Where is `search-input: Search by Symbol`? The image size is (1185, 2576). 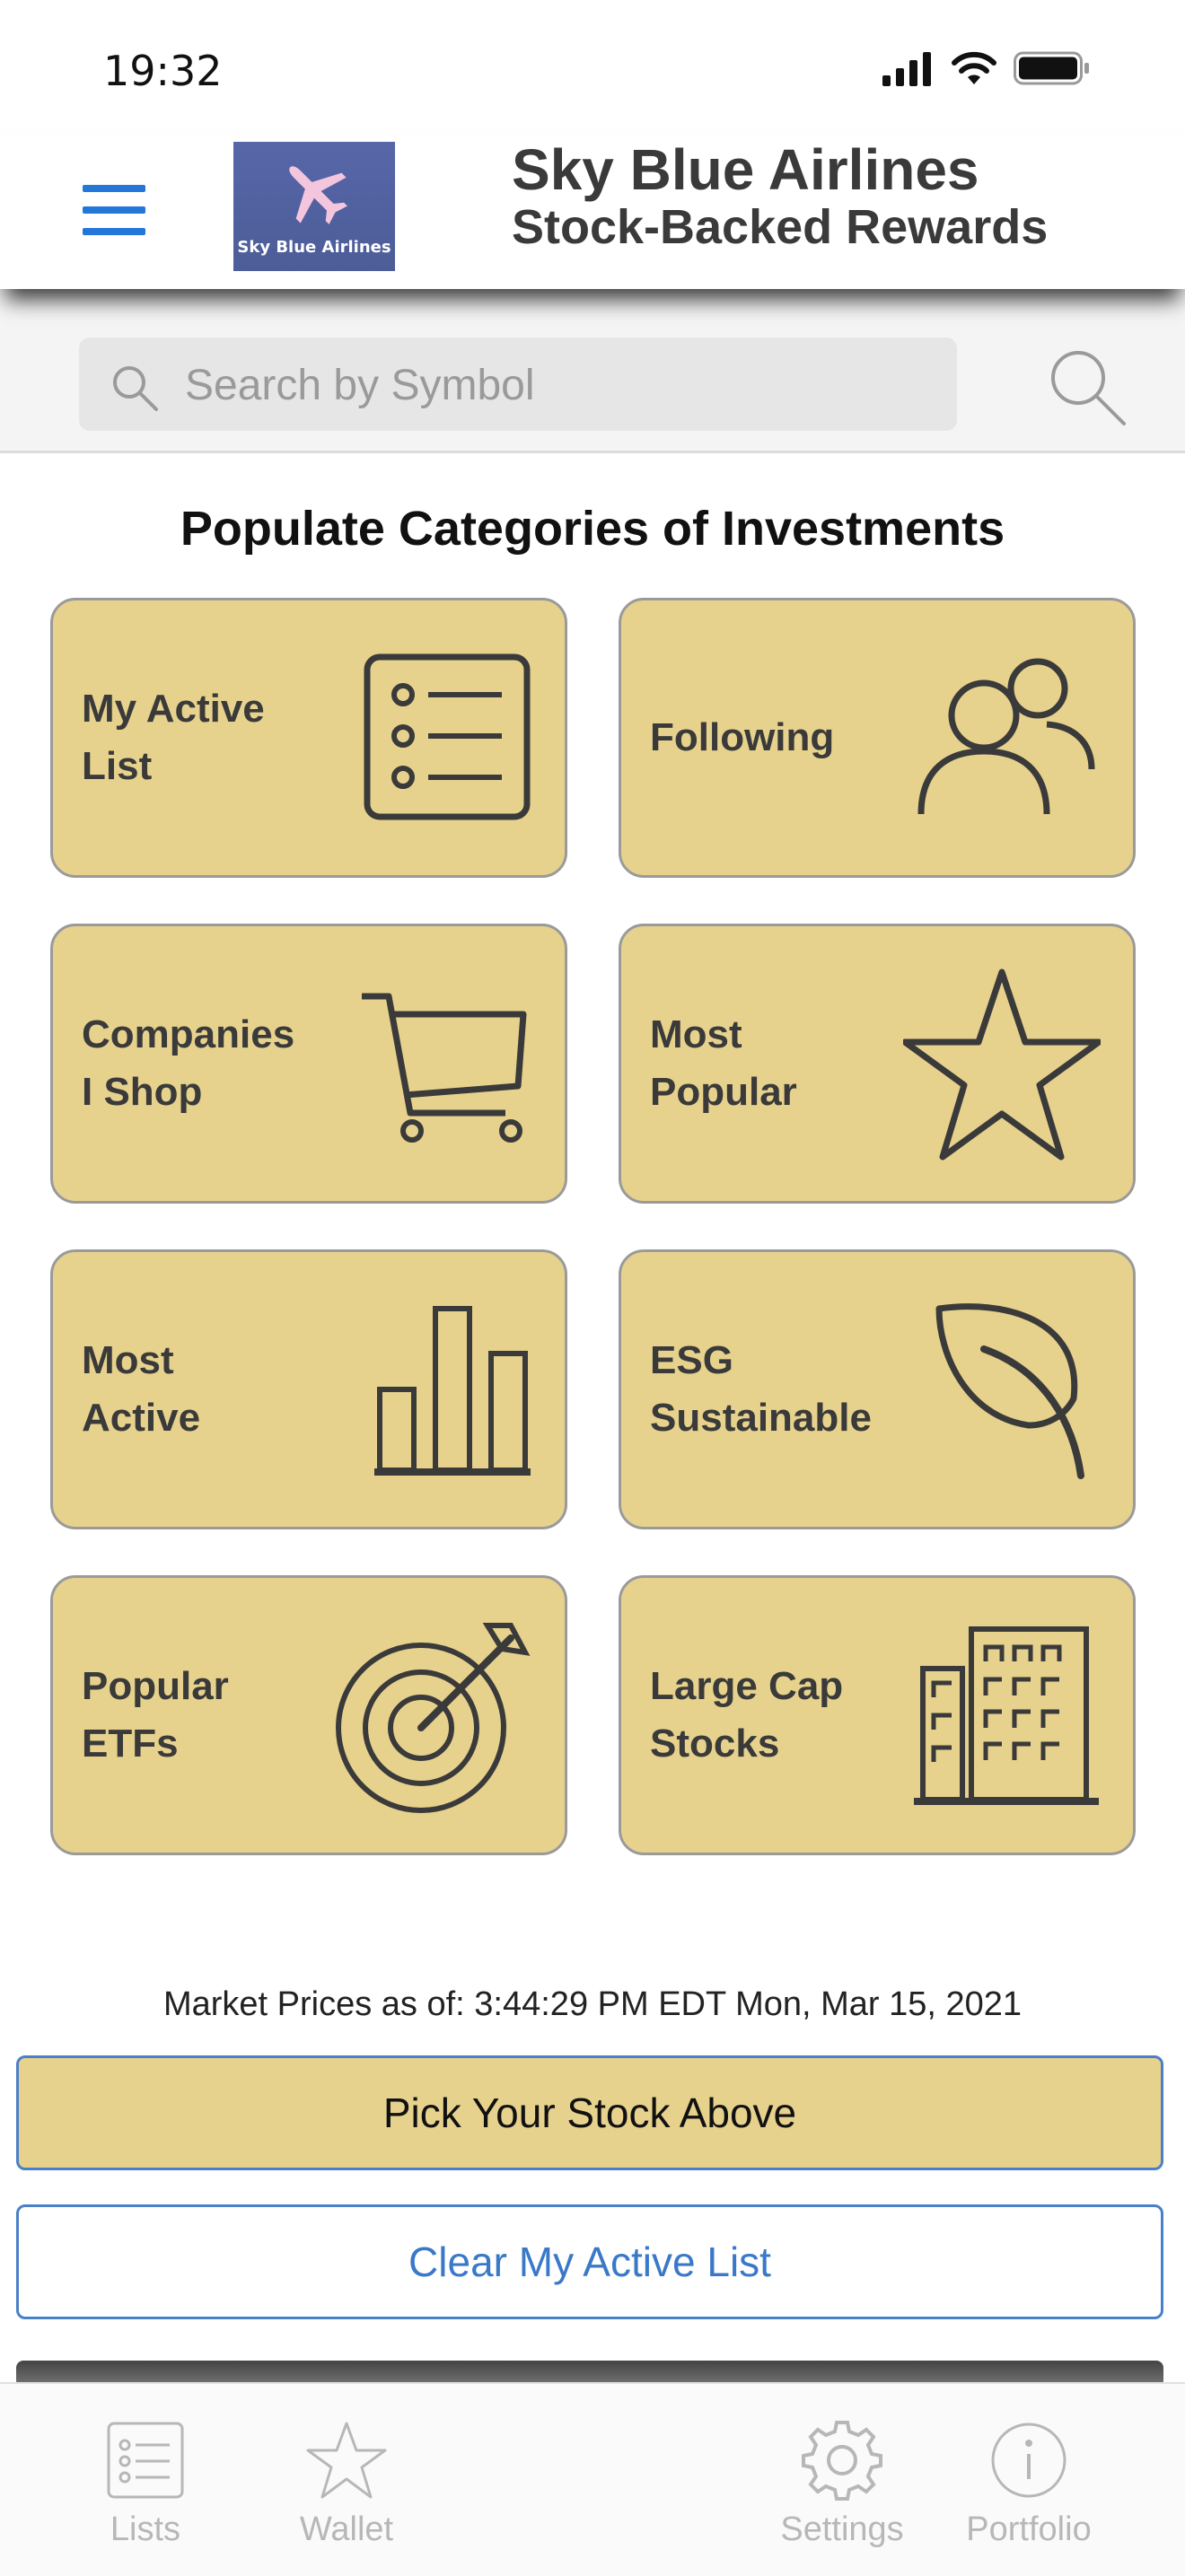 search-input: Search by Symbol is located at coordinates (518, 384).